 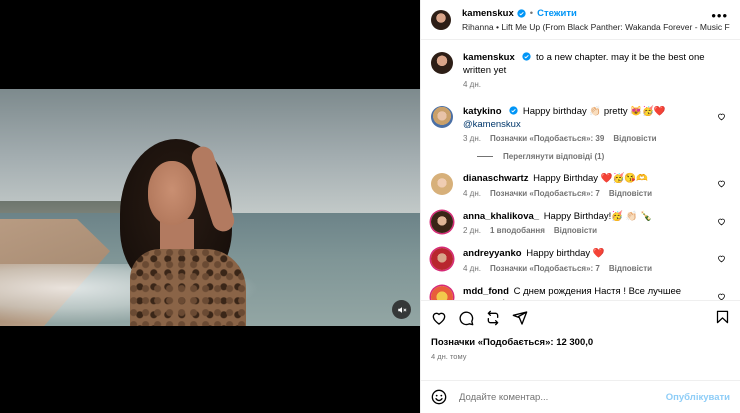 What do you see at coordinates (441, 19) in the screenshot?
I see `author-avatar` at bounding box center [441, 19].